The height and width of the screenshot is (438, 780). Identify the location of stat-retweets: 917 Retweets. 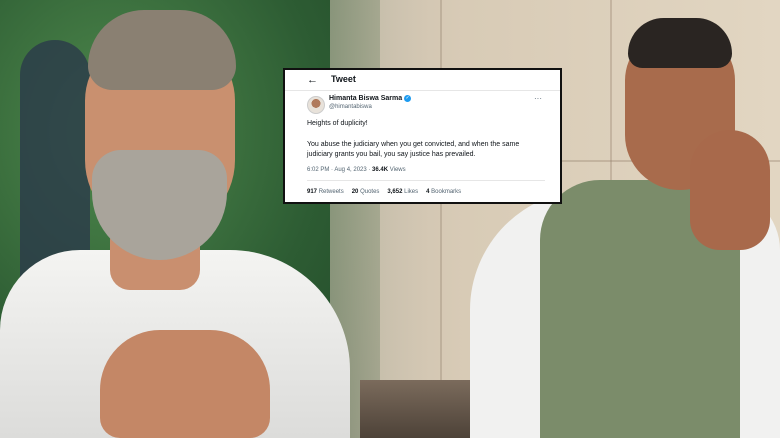
(325, 192).